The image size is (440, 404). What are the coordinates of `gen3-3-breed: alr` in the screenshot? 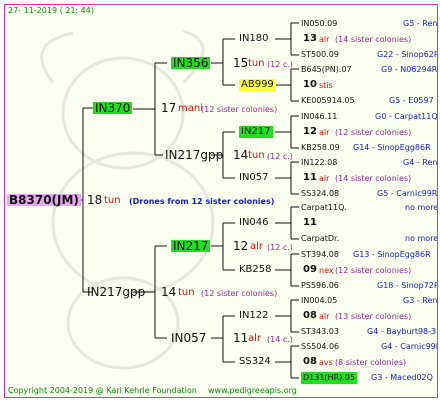 It's located at (257, 246).